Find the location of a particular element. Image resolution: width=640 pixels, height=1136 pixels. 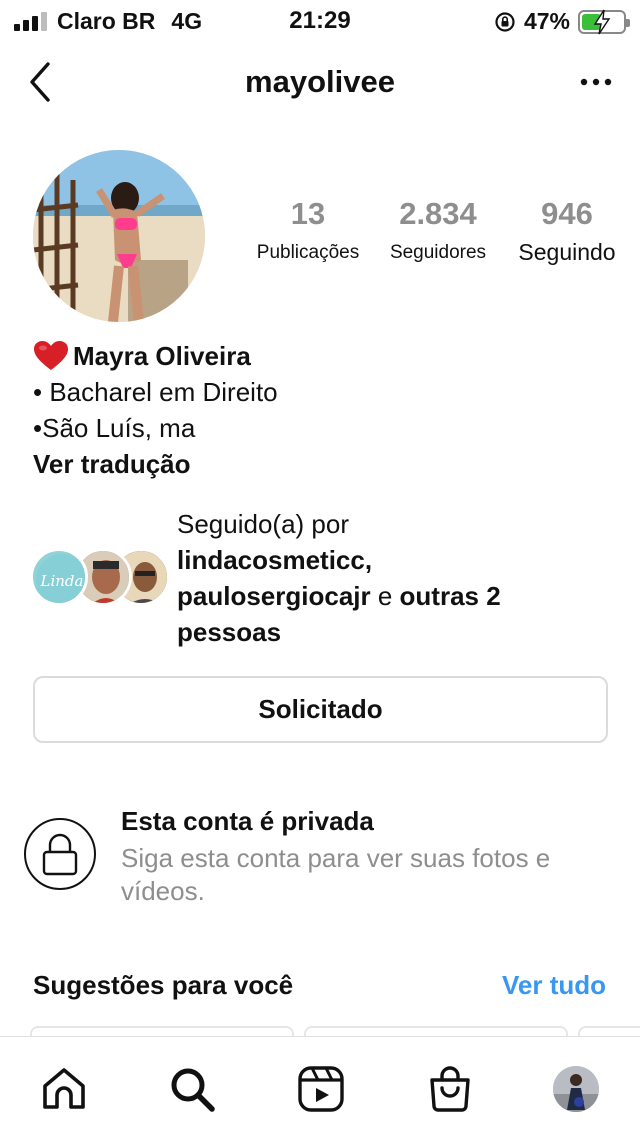

requested-button: Solicitado is located at coordinates (320, 709).